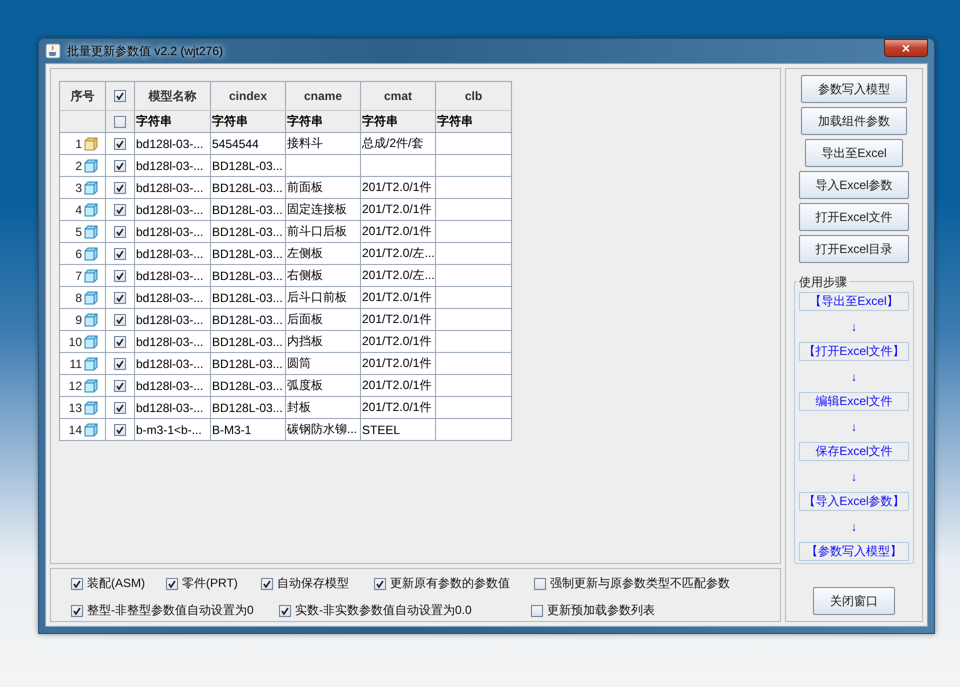 Image resolution: width=960 pixels, height=687 pixels. I want to click on row-number: 8, so click(78, 297).